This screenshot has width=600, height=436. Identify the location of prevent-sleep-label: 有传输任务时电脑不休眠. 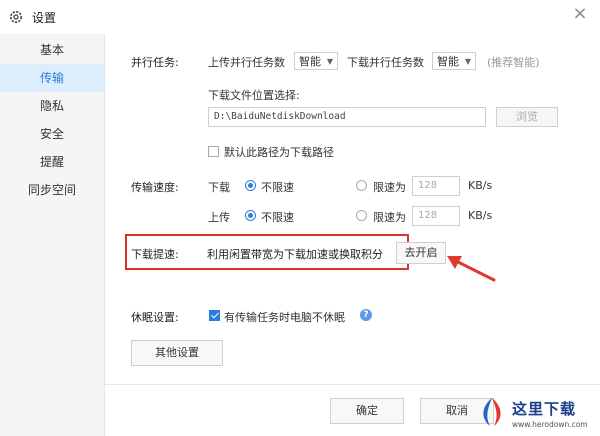
(284, 317).